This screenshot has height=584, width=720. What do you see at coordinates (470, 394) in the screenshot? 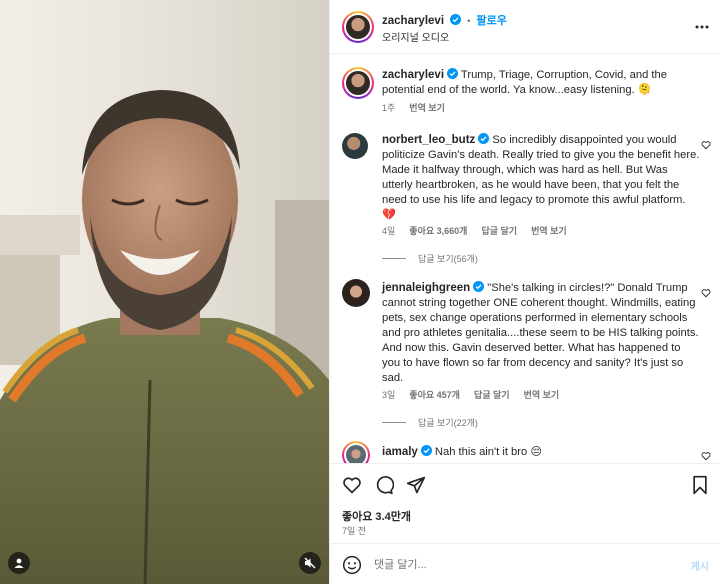
I see `comment-meta: 3일 좋아요 457개 답글 달기 번역 보기` at bounding box center [470, 394].